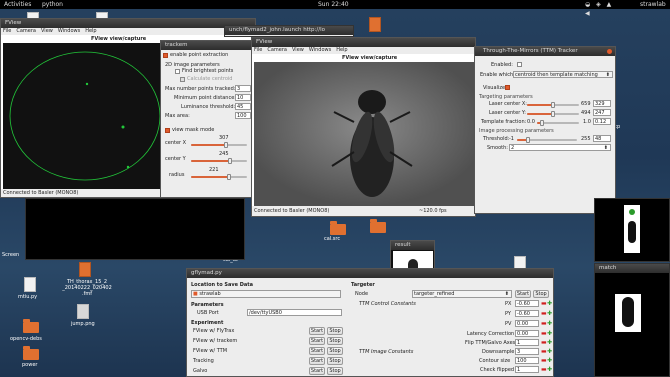 This screenshot has height=377, width=670. I want to click on template-fraction-input: 0.12, so click(602, 121).